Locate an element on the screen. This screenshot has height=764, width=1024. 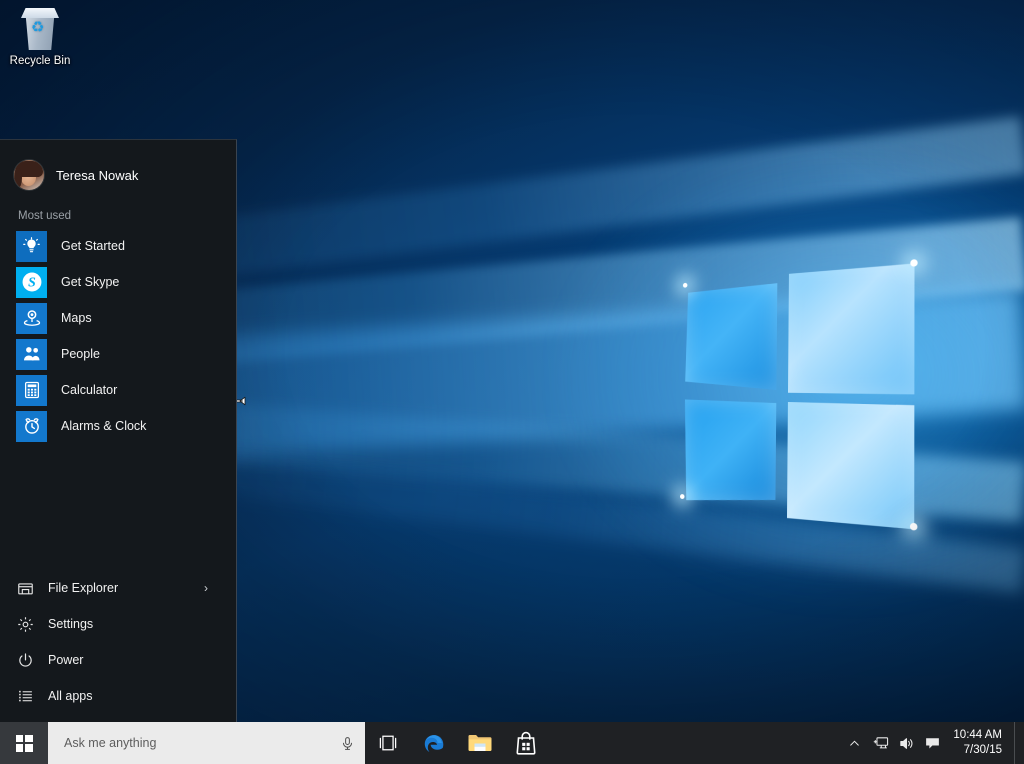
windows-logo-icon is located at coordinates (24, 743).